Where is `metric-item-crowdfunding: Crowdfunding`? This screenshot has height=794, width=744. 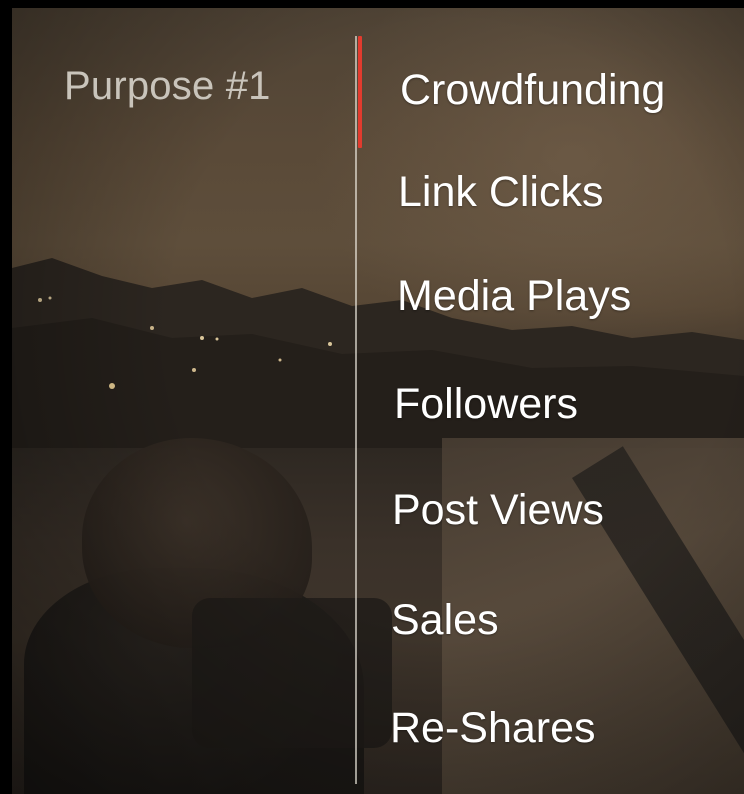 metric-item-crowdfunding: Crowdfunding is located at coordinates (533, 90).